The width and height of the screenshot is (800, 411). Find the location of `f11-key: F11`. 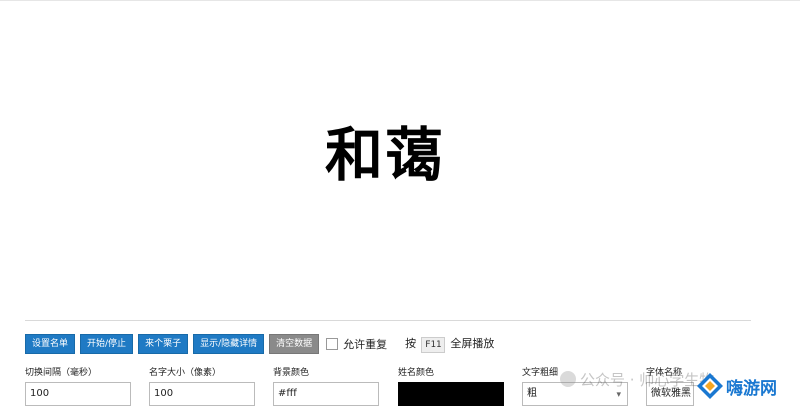

f11-key: F11 is located at coordinates (433, 344).